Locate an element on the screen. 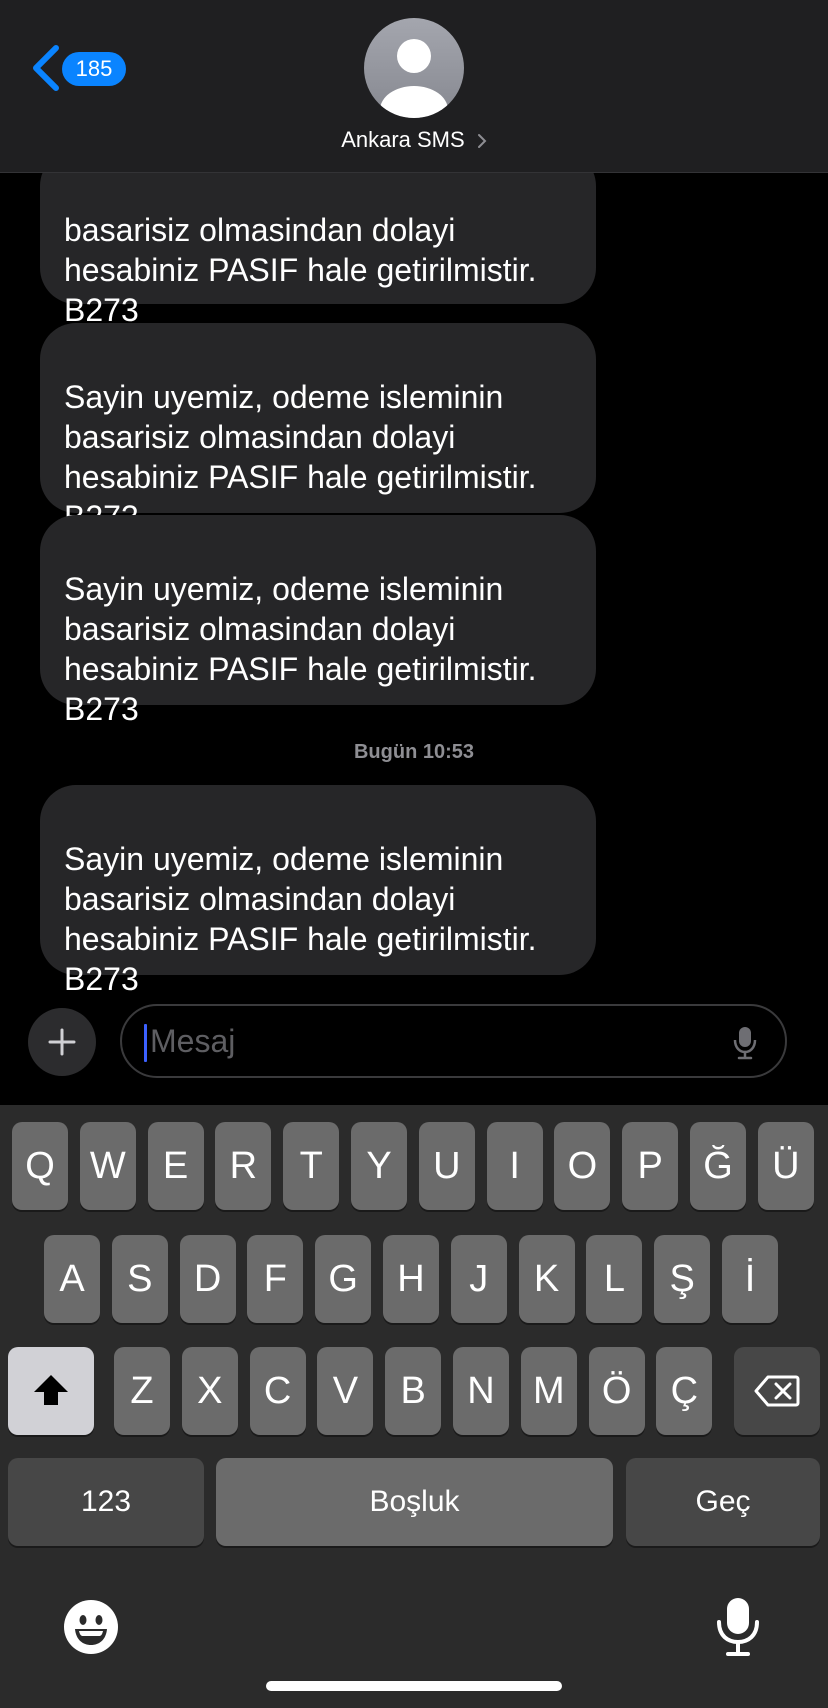 This screenshot has width=828, height=1708. letter-key: S is located at coordinates (139, 1279).